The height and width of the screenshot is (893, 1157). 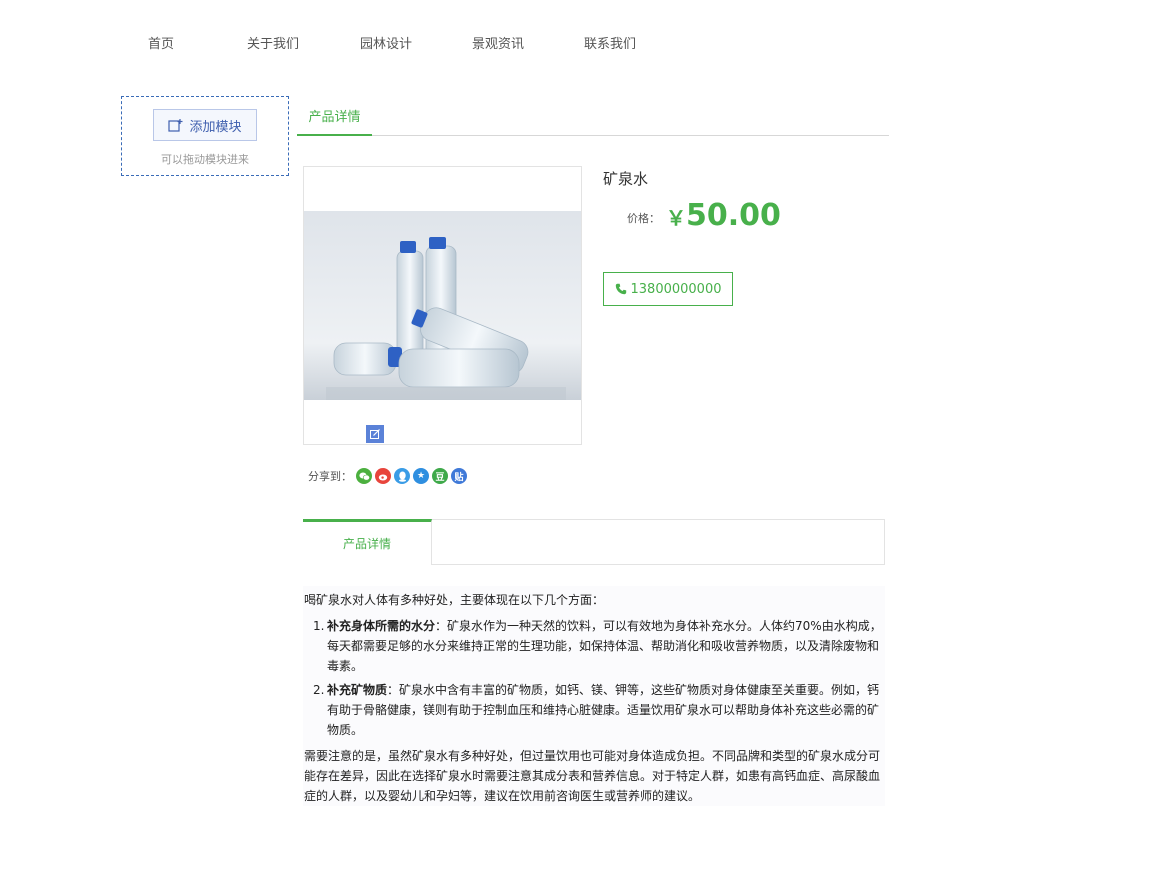 What do you see at coordinates (319, 626) in the screenshot?
I see `list-number: 1.` at bounding box center [319, 626].